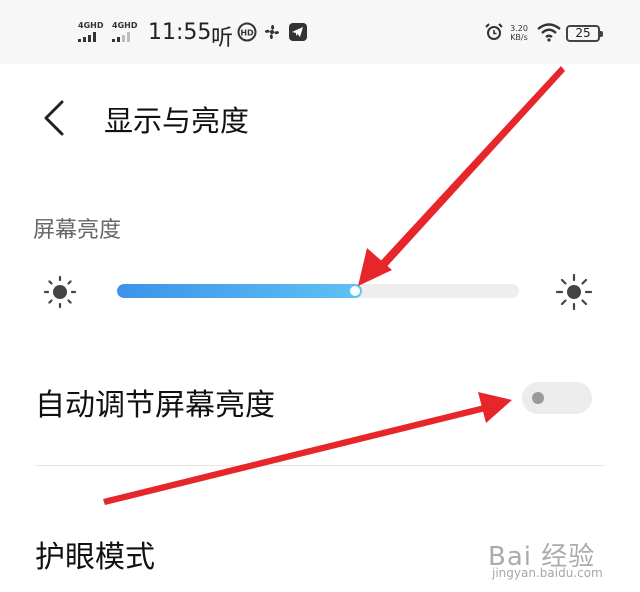  What do you see at coordinates (272, 32) in the screenshot?
I see `fan-icon` at bounding box center [272, 32].